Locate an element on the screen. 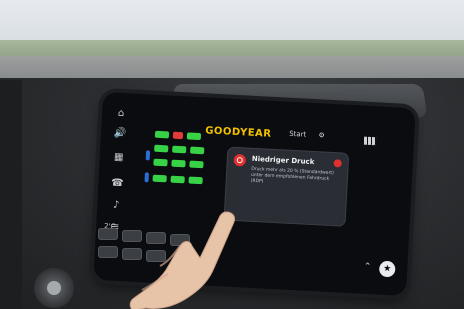 This screenshot has height=309, width=464. star-icon: ★ is located at coordinates (387, 269).